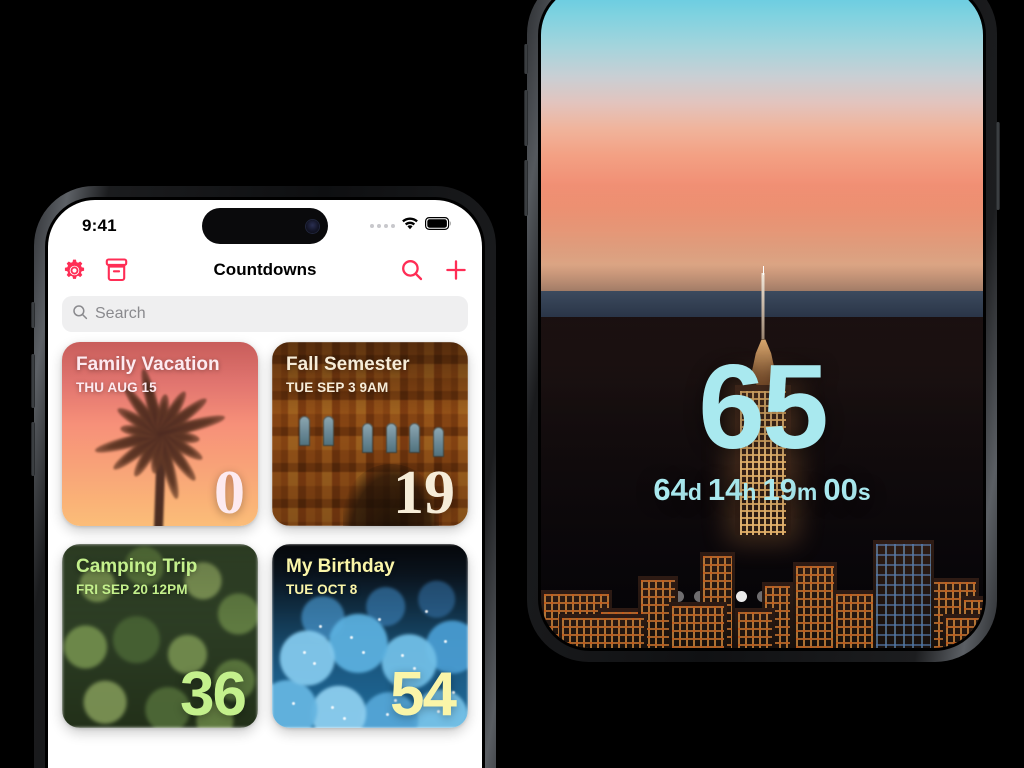 The width and height of the screenshot is (1024, 768). I want to click on card-text-block: My Birthday TUE OCT 8, so click(371, 576).